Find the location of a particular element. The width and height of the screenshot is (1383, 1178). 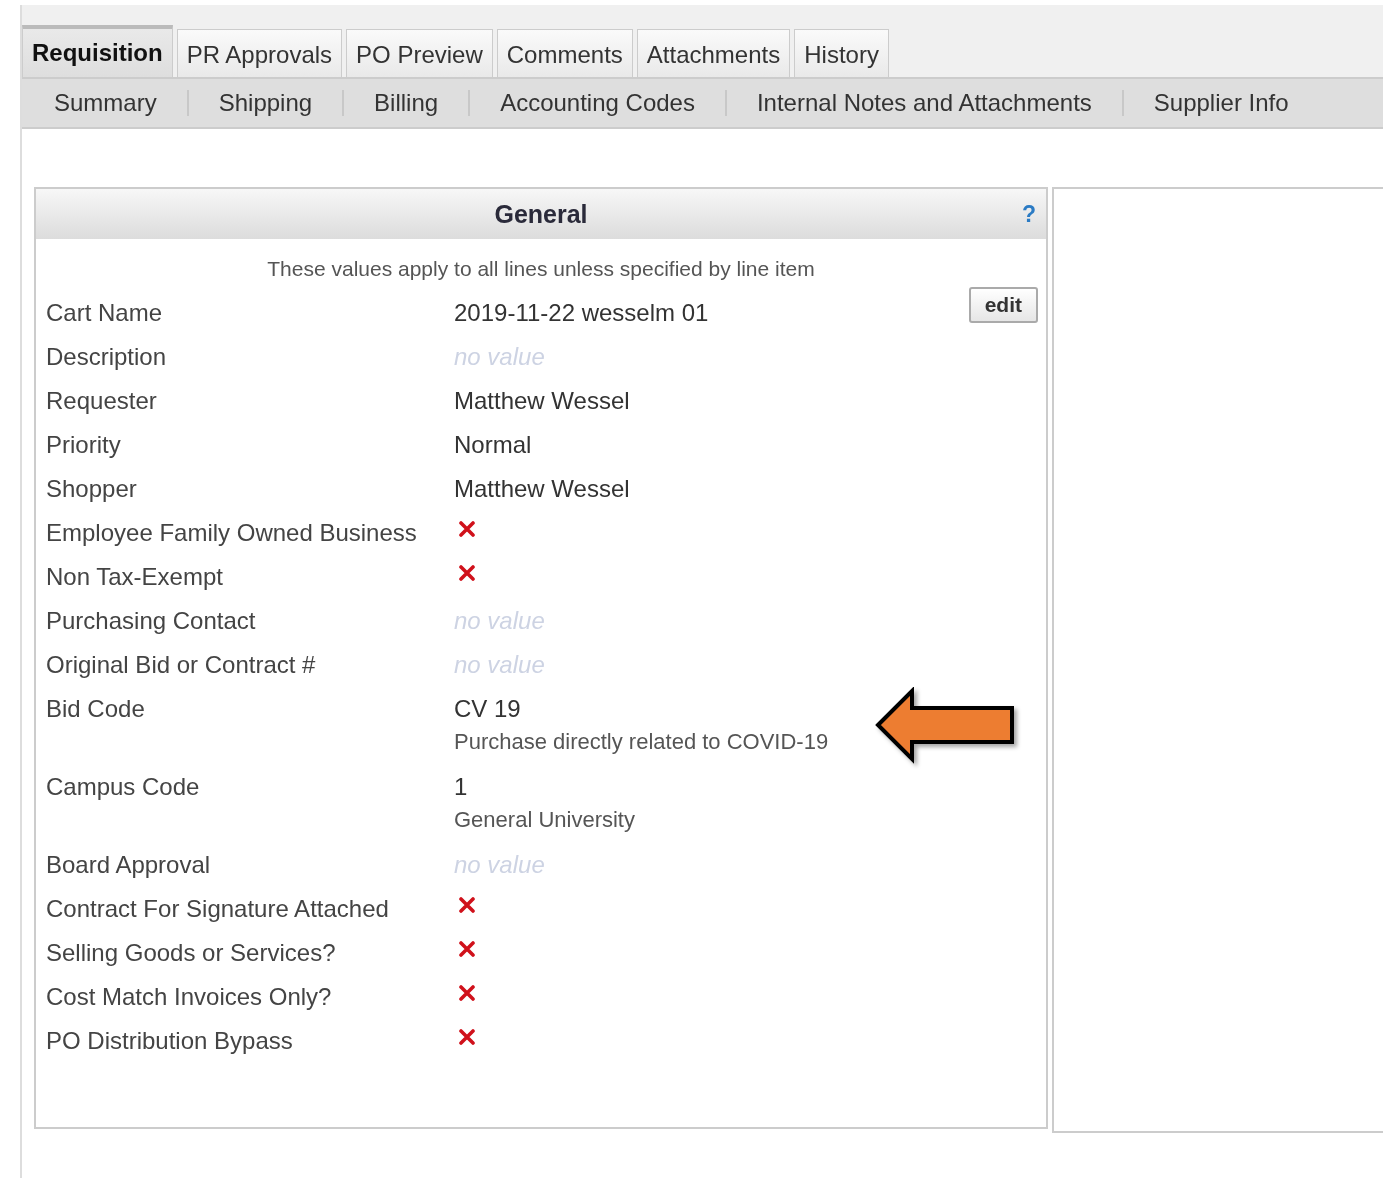

field-value: Normal is located at coordinates (493, 445).